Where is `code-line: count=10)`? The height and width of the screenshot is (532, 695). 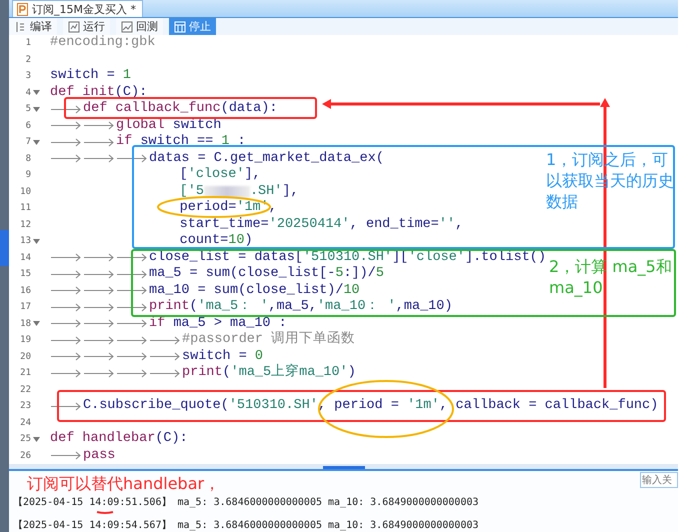 code-line: count=10) is located at coordinates (215, 241).